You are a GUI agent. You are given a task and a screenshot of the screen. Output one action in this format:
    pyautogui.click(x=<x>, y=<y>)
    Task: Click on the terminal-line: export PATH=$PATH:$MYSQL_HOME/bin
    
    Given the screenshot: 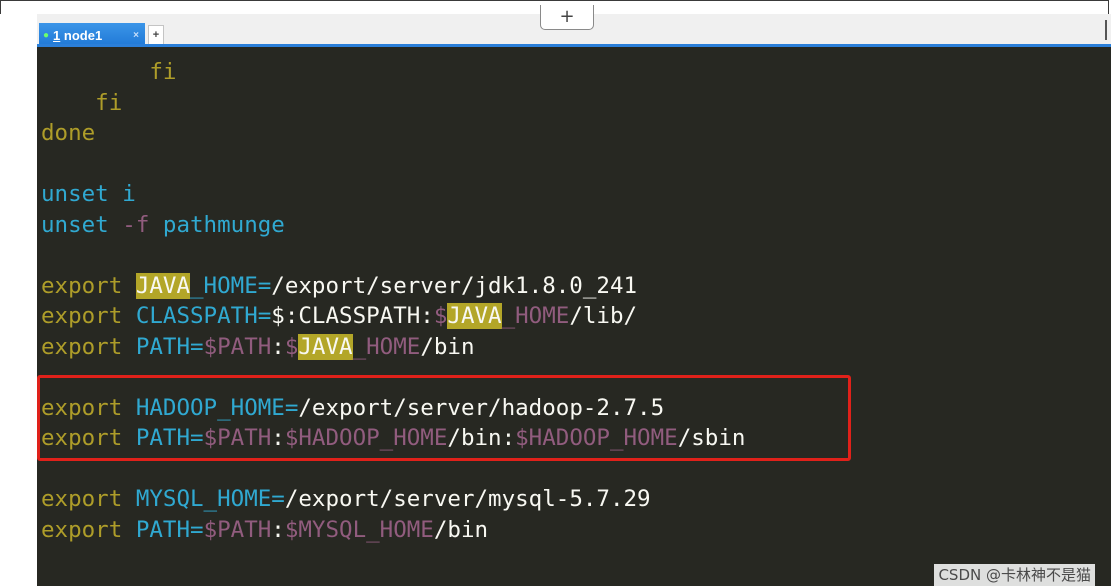 What is the action you would take?
    pyautogui.click(x=393, y=530)
    